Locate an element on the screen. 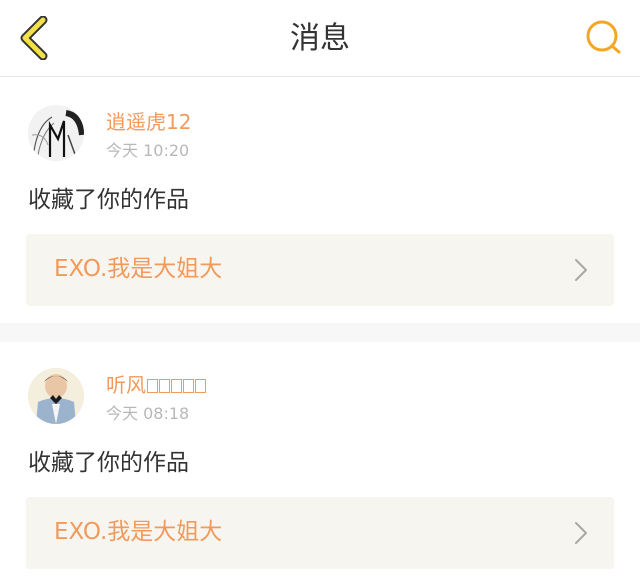  timestamp: 今天 10:20 is located at coordinates (148, 150).